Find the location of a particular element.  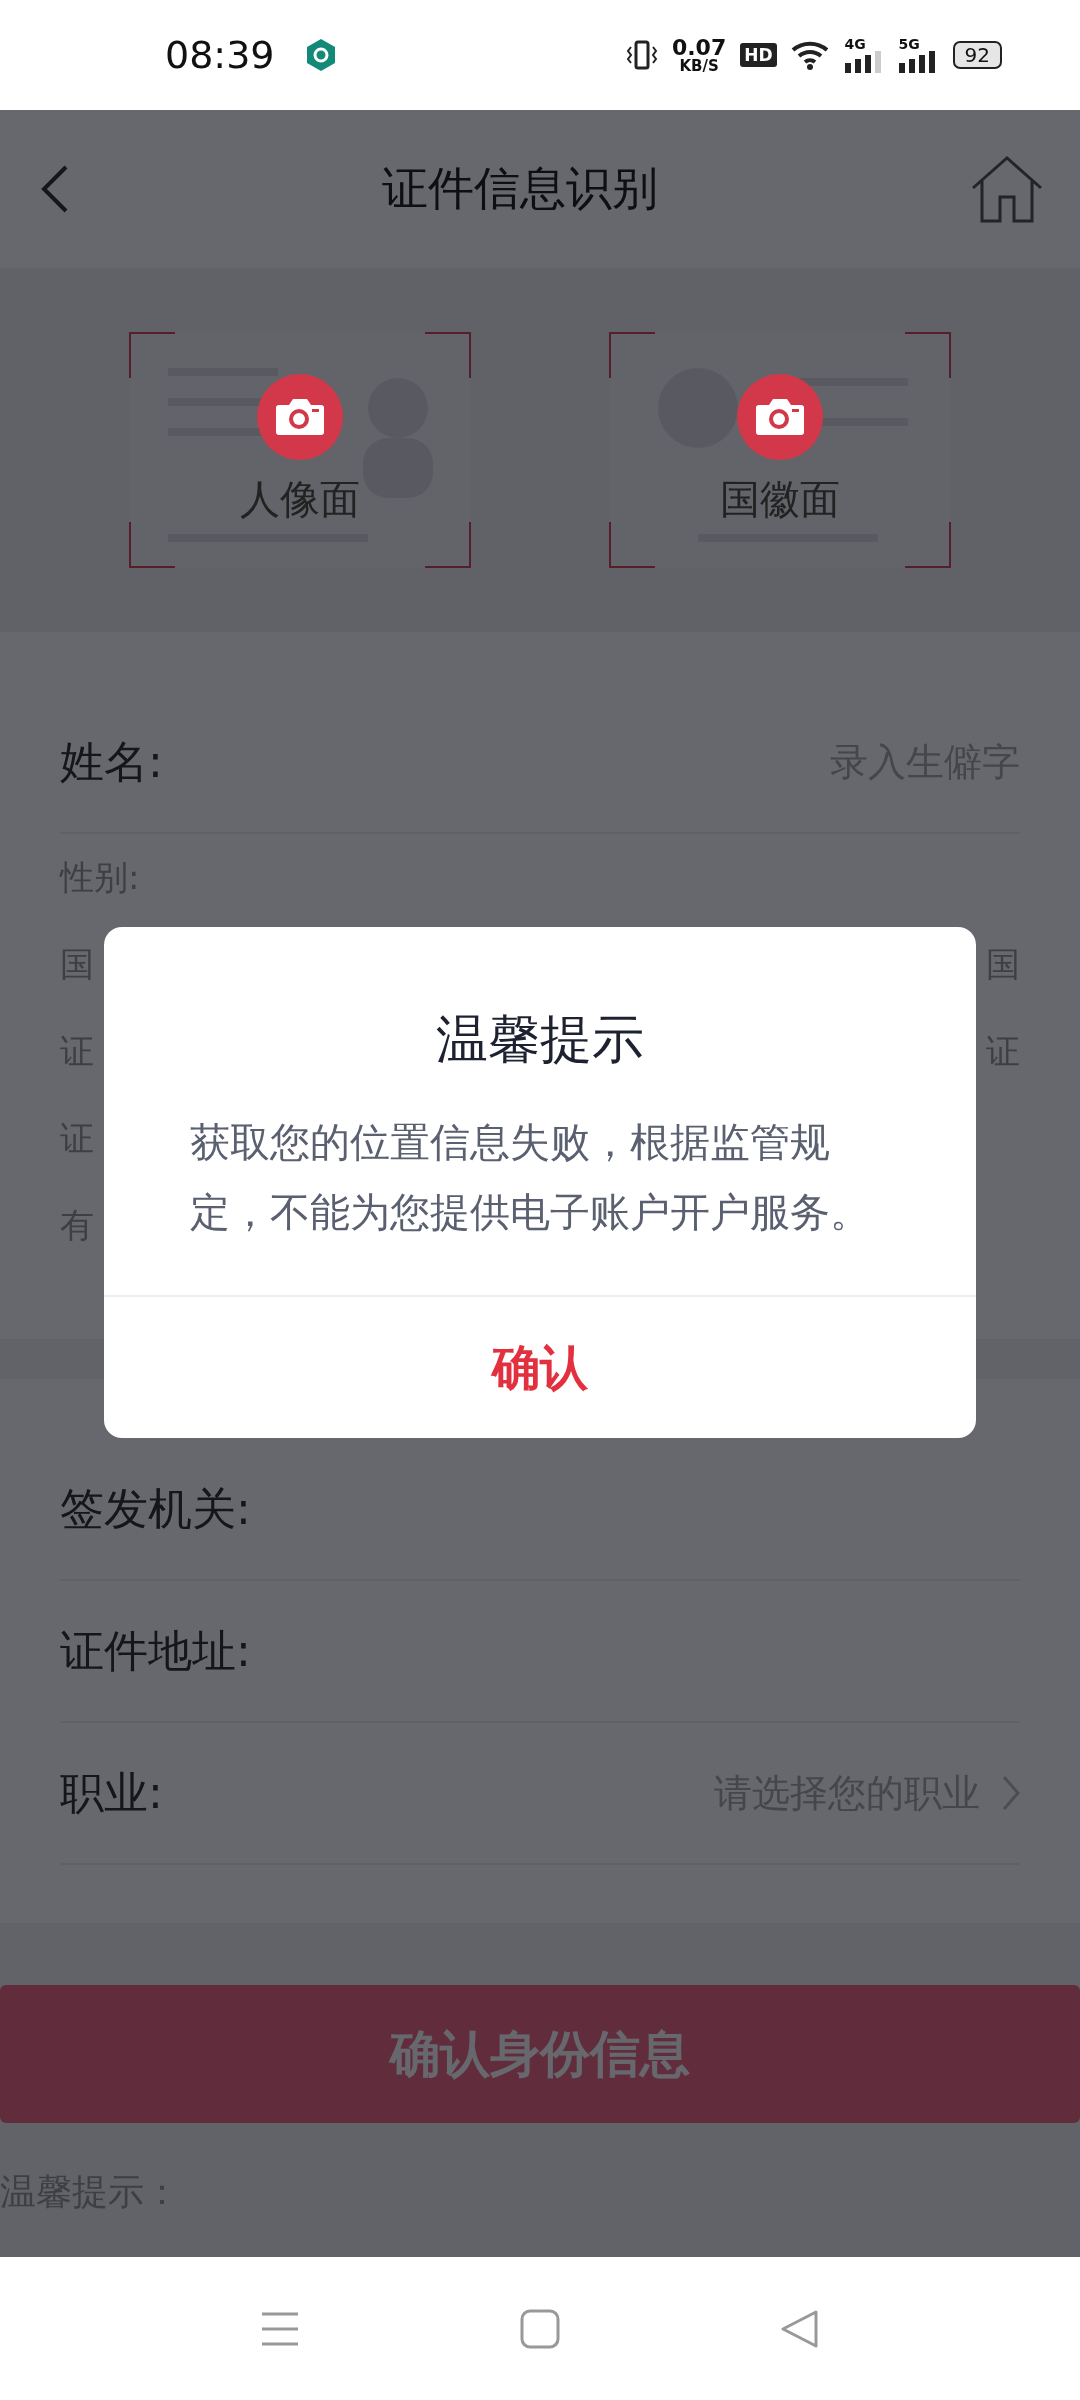

menu-icon is located at coordinates (280, 2328).